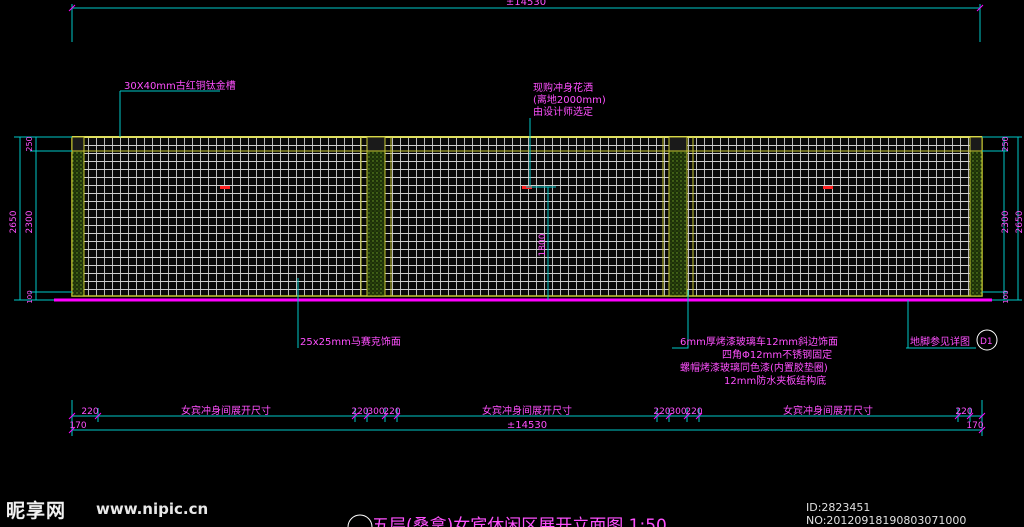 The width and height of the screenshot is (1024, 527). I want to click on dim-220-c: 220, so click(391, 412).